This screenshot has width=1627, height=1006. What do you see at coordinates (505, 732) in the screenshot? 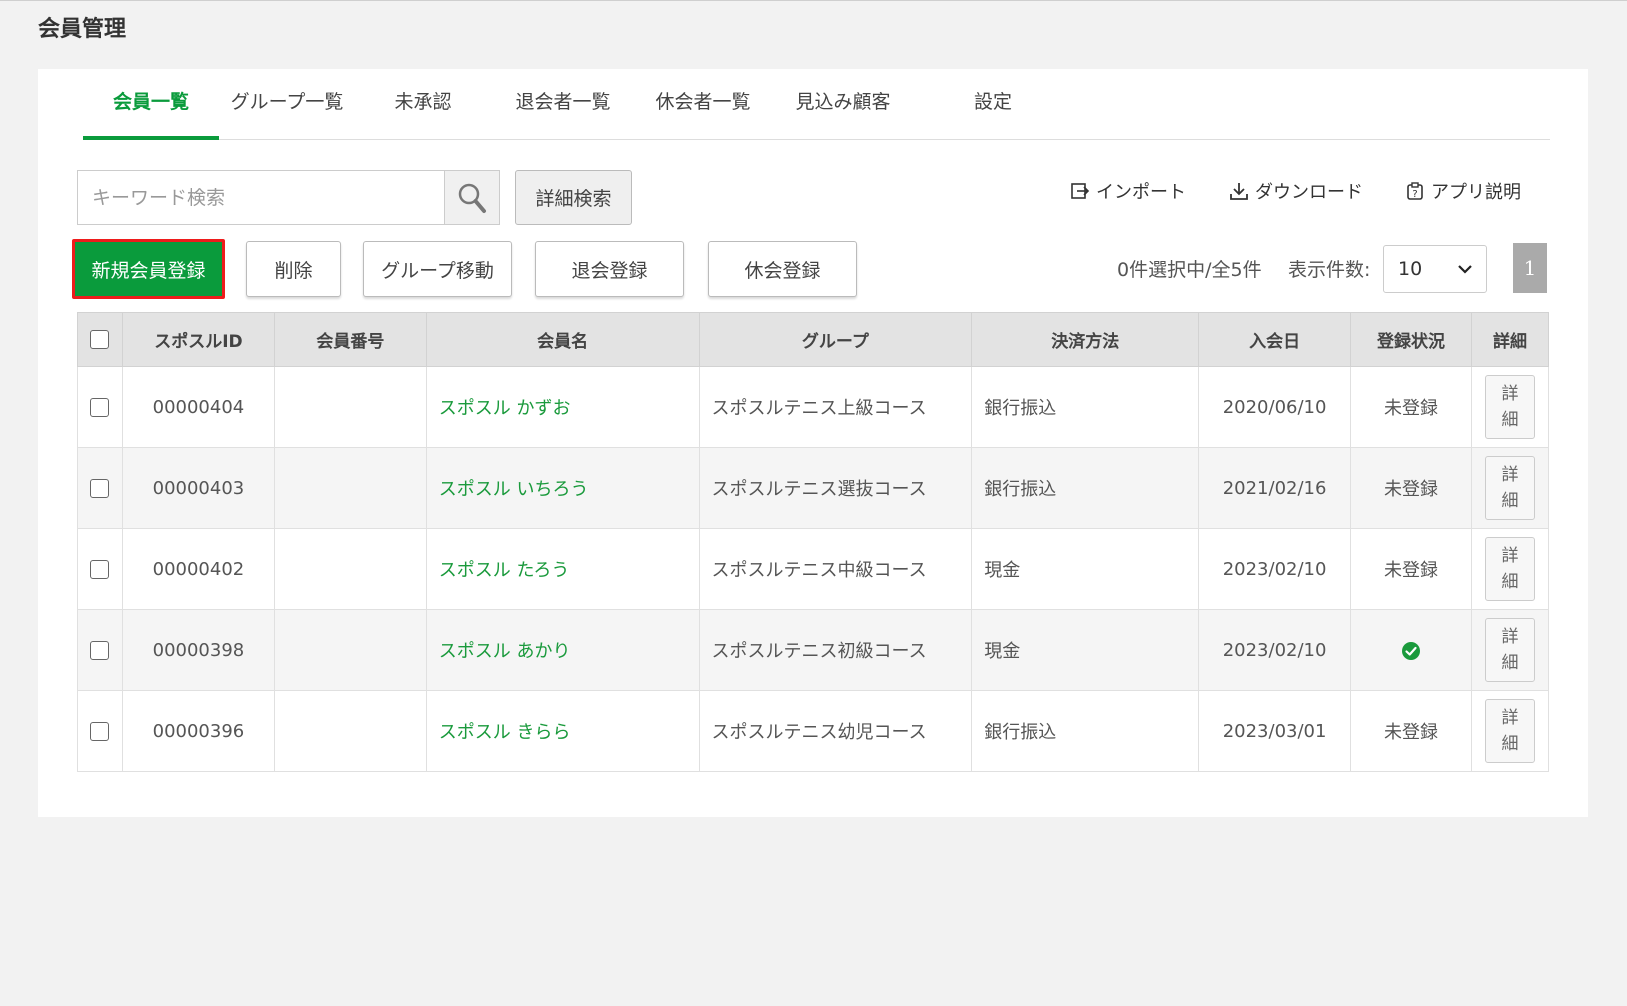
I see `member-name-link: スポスル きらら` at bounding box center [505, 732].